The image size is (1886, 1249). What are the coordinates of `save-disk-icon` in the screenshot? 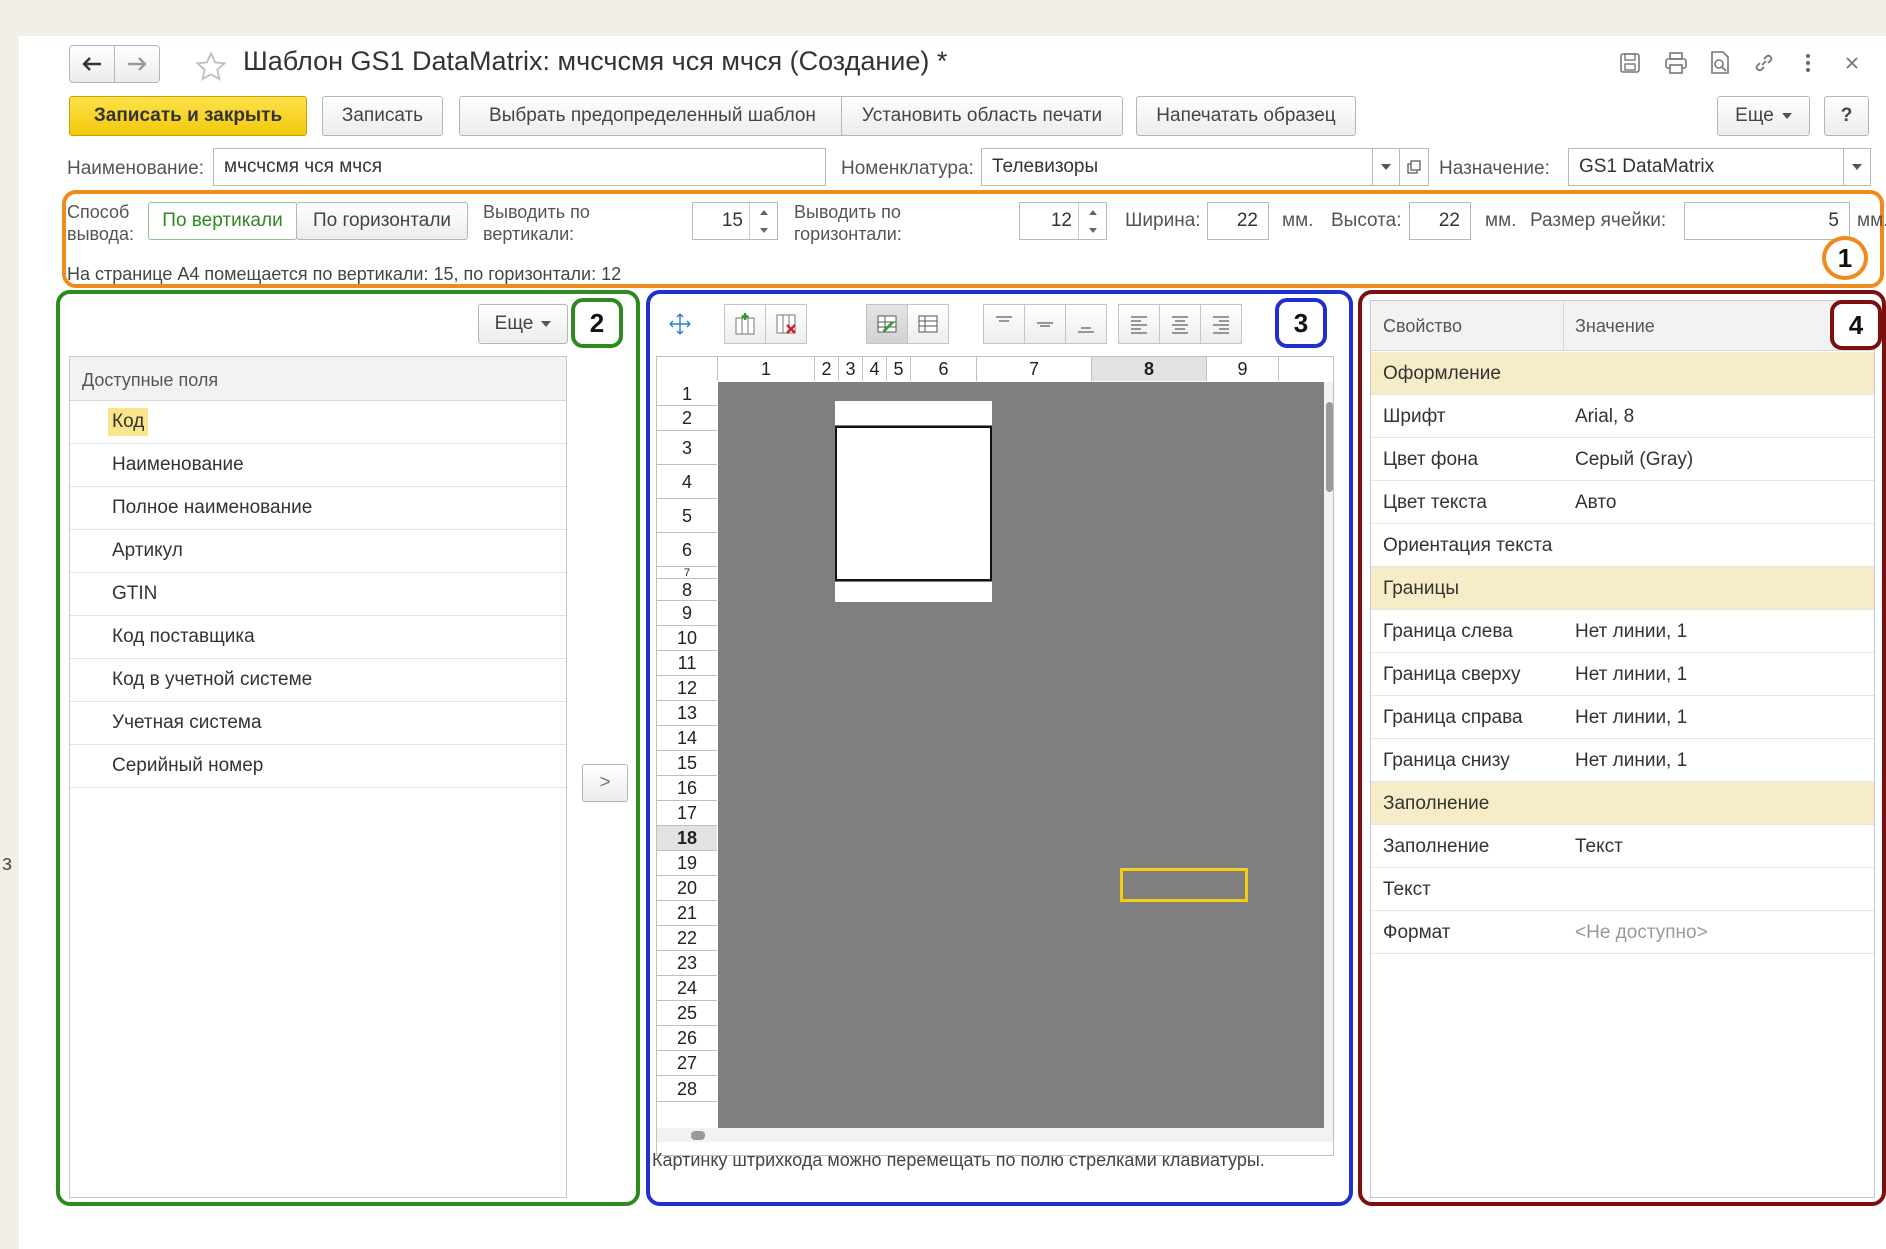 It's located at (1630, 63).